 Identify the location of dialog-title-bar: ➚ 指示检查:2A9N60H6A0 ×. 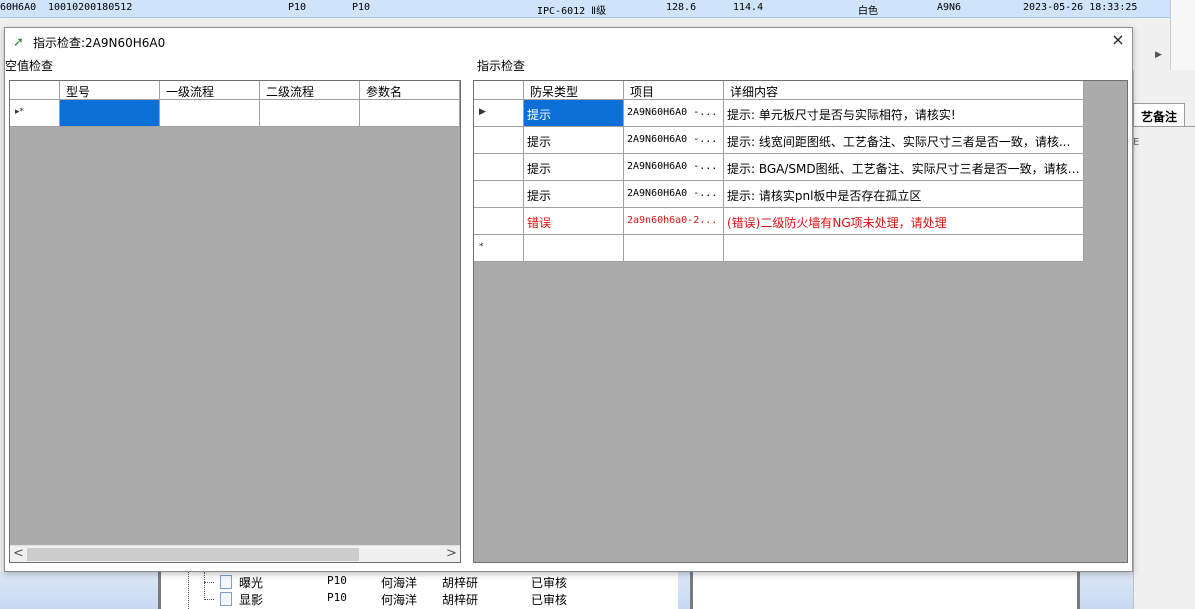
(568, 42).